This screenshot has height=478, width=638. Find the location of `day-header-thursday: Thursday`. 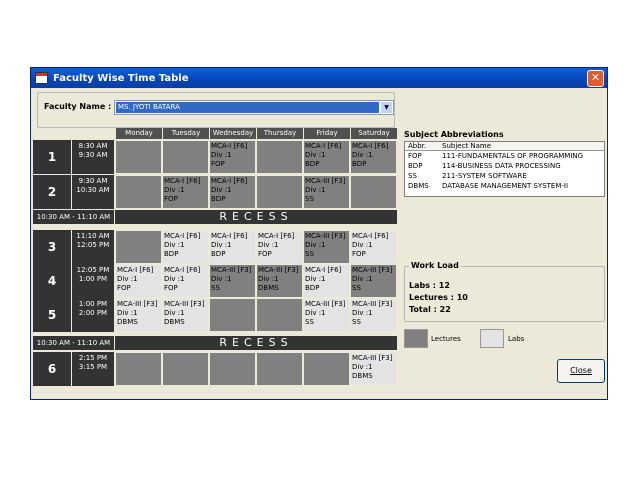

day-header-thursday: Thursday is located at coordinates (279, 133).